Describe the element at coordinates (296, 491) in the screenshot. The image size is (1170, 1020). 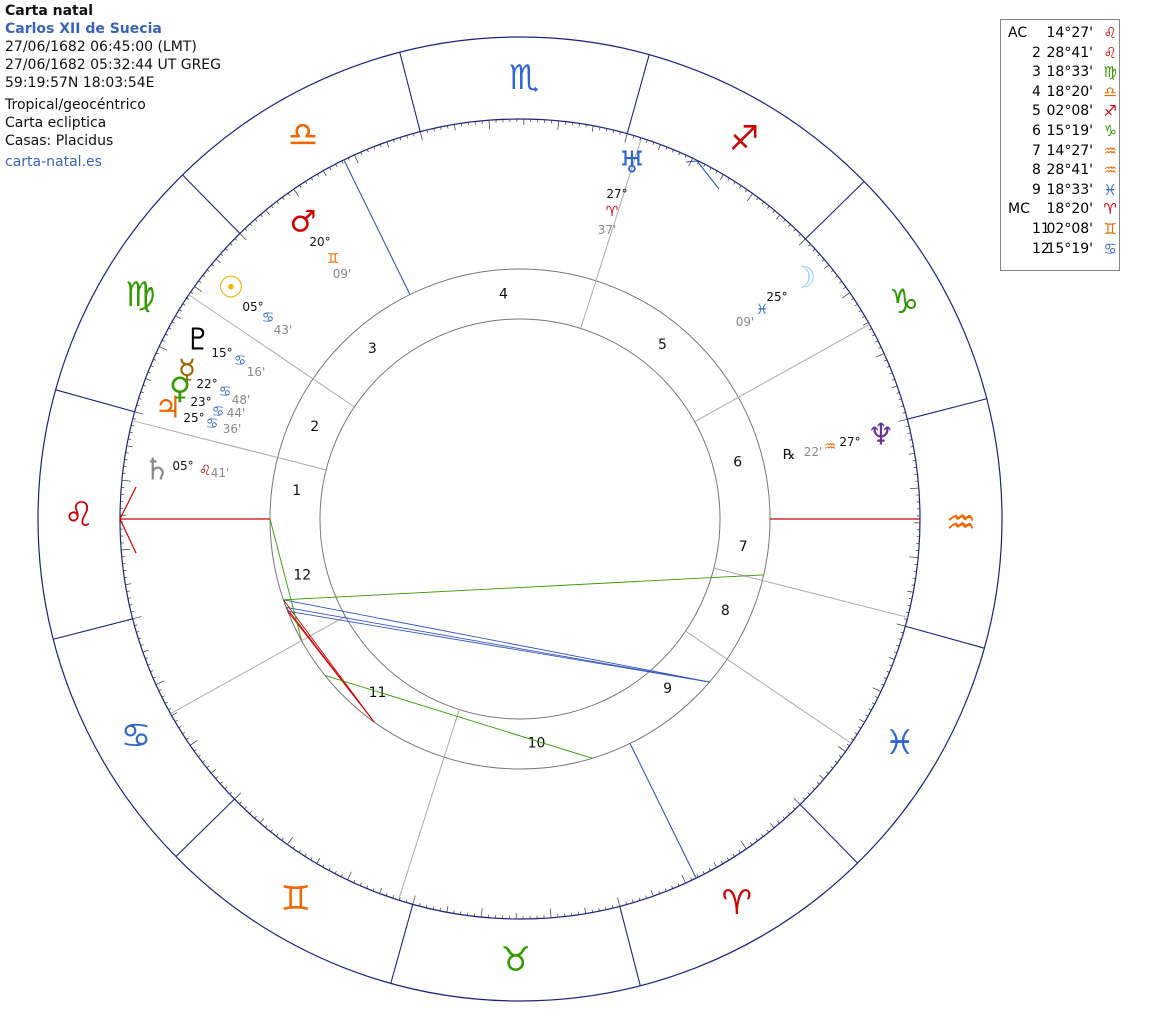
I see `house-number-1: 1` at that location.